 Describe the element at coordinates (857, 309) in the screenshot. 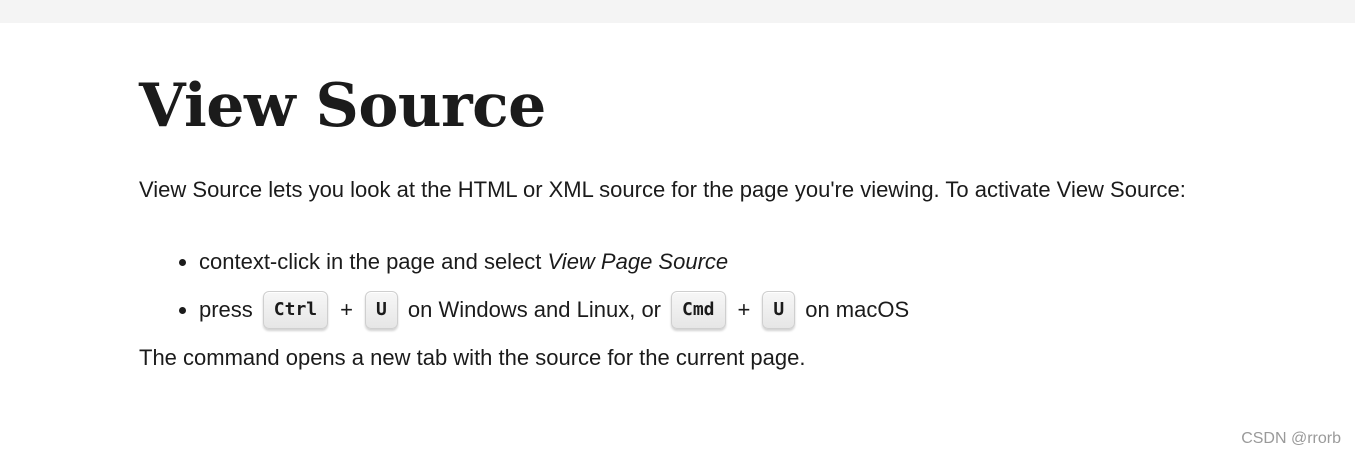

I see `step2-suffix: on macOS` at that location.